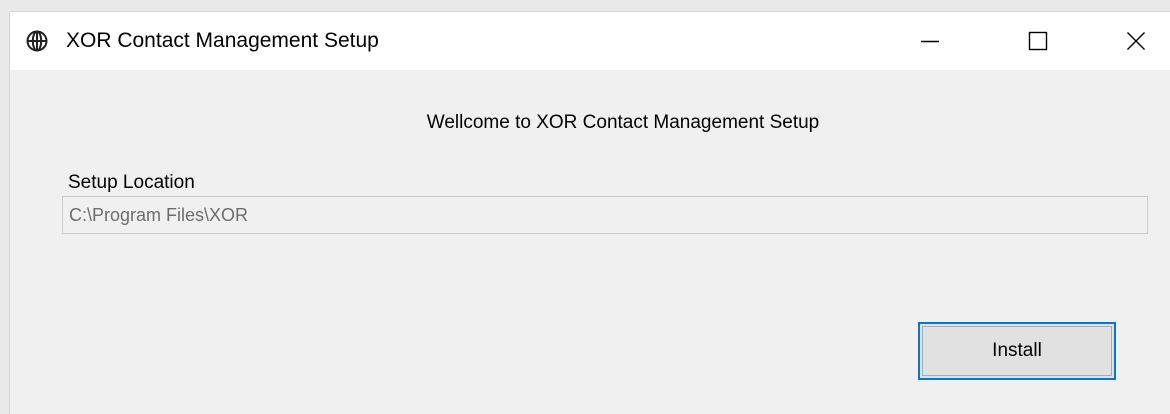 This screenshot has height=414, width=1170. I want to click on globe-icon, so click(37, 41).